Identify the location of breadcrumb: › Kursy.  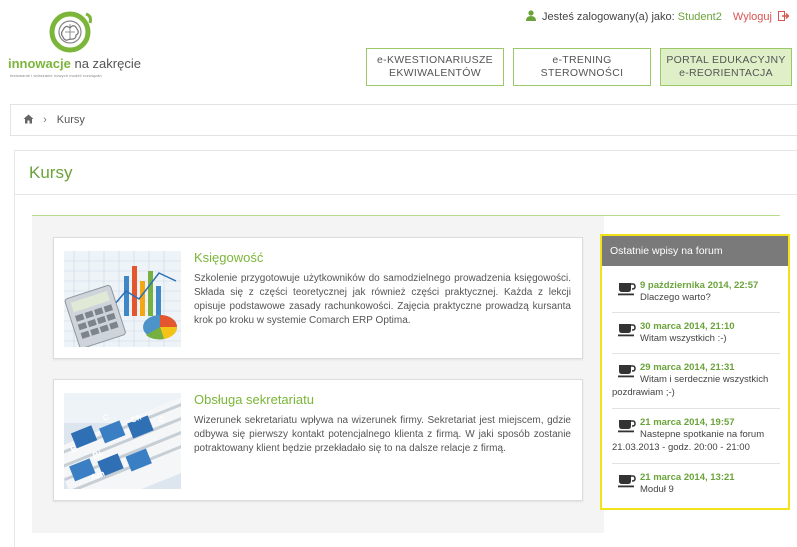
(403, 120).